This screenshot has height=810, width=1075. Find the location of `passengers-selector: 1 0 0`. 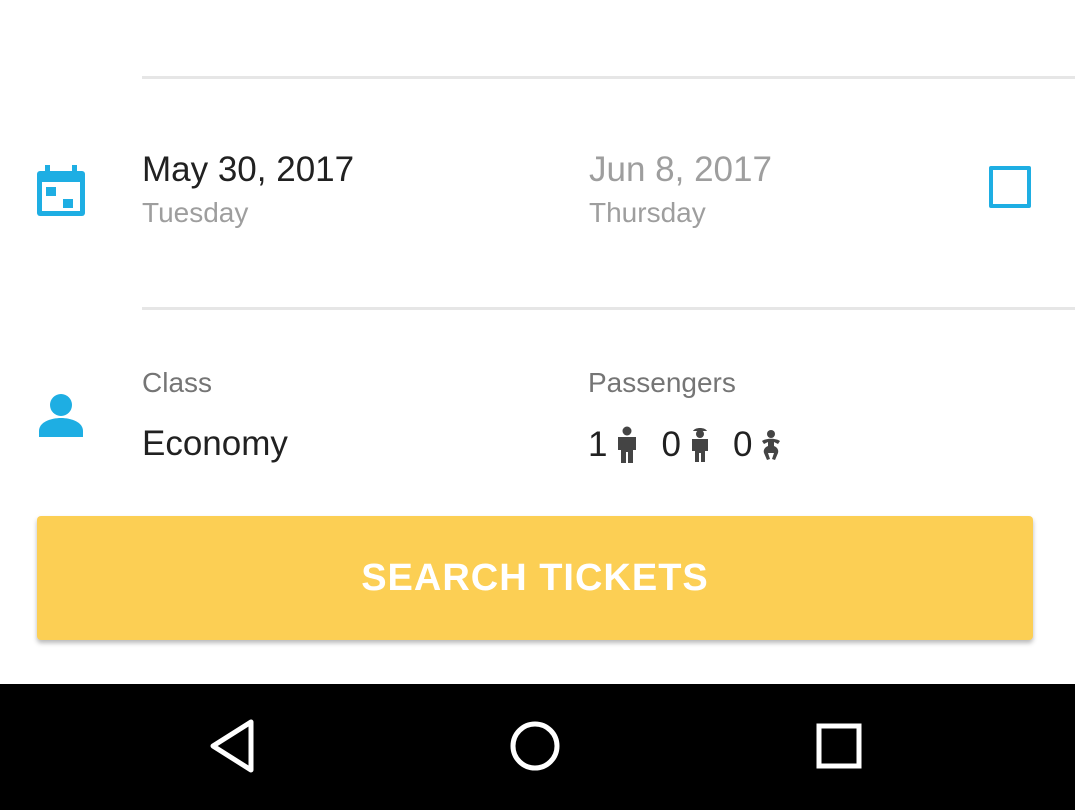

passengers-selector: 1 0 0 is located at coordinates (696, 445).